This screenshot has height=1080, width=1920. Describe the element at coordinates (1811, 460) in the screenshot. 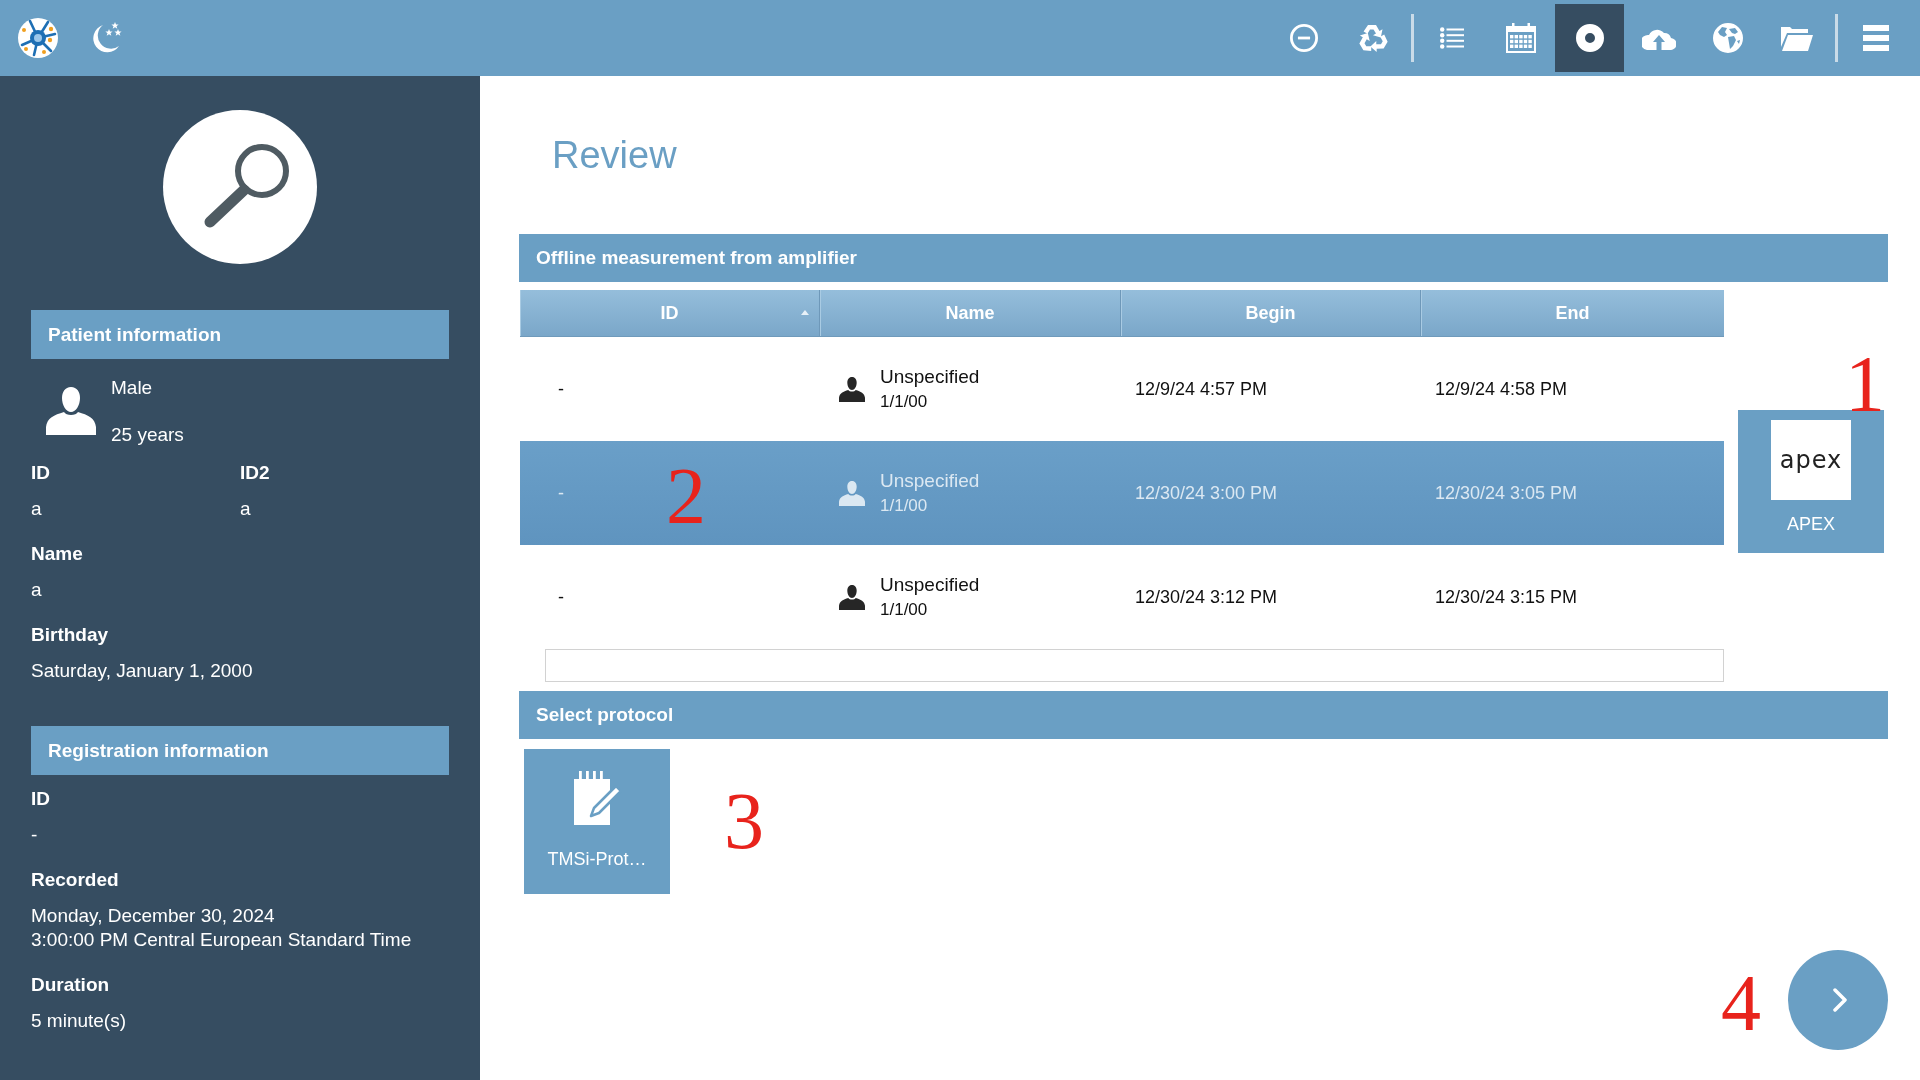

I see `device-logo: apex` at that location.